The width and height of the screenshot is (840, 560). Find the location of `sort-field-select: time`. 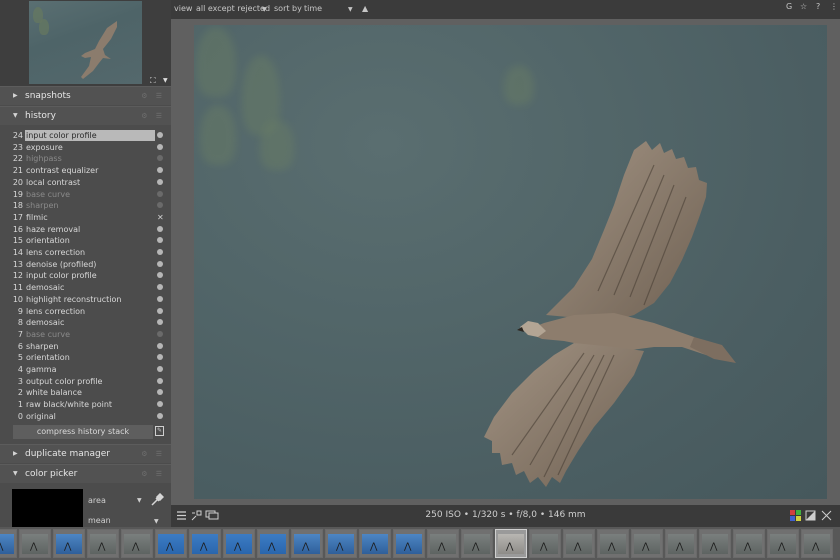

sort-field-select: time is located at coordinates (313, 8).